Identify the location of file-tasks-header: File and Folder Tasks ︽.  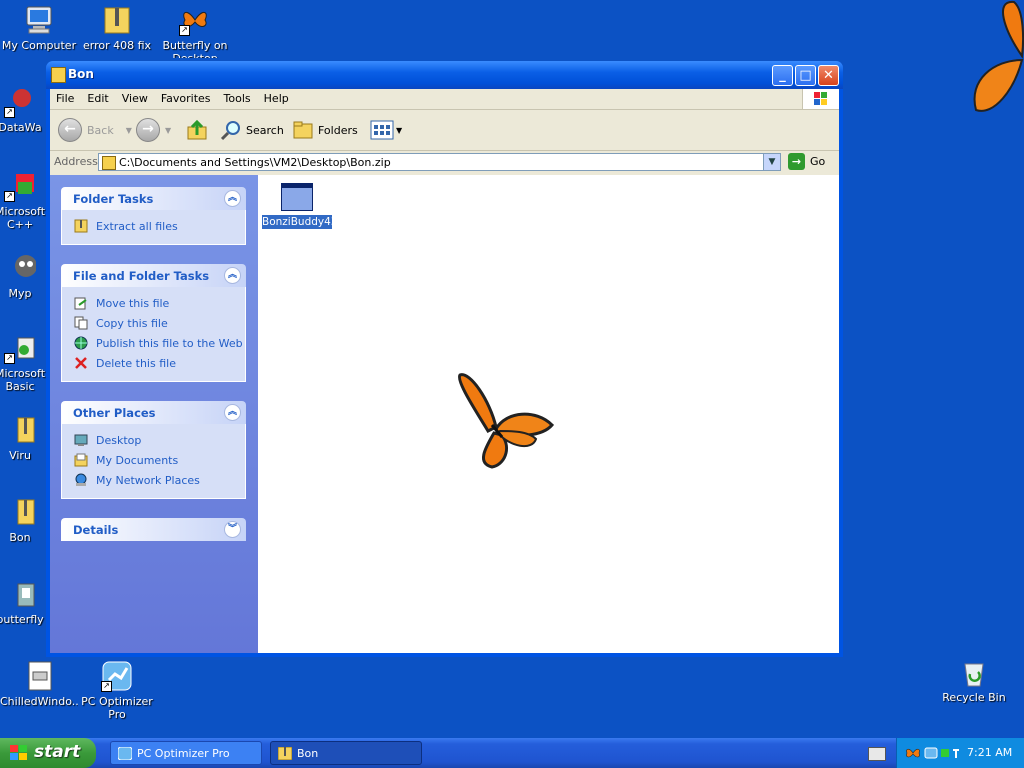
(153, 275).